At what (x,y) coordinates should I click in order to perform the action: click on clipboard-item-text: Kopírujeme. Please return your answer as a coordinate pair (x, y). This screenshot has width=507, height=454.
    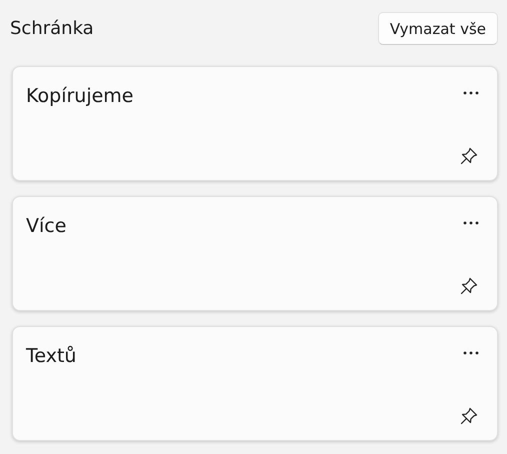
    Looking at the image, I should click on (80, 96).